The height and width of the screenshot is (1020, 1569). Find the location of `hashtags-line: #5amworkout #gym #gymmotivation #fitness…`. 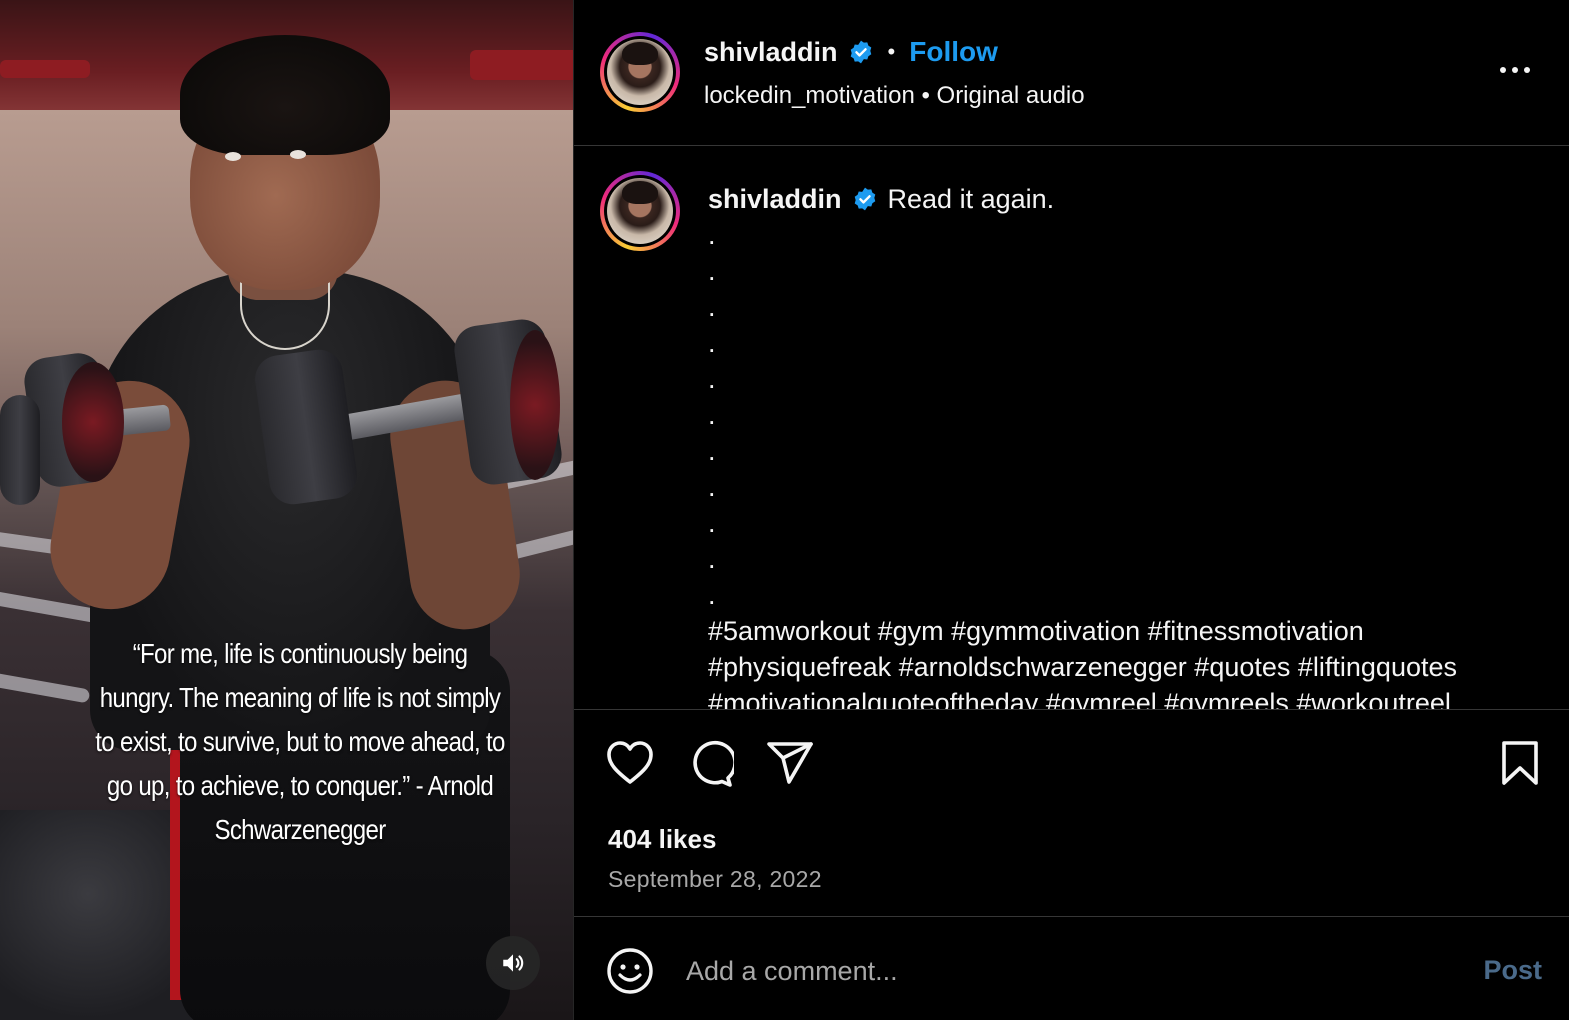

hashtags-line: #5amworkout #gym #gymmotivation #fitness… is located at coordinates (1128, 631).